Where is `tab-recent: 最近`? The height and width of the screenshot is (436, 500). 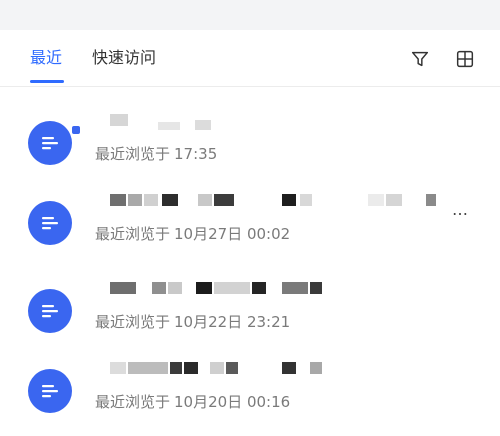
tab-recent: 最近 is located at coordinates (46, 58).